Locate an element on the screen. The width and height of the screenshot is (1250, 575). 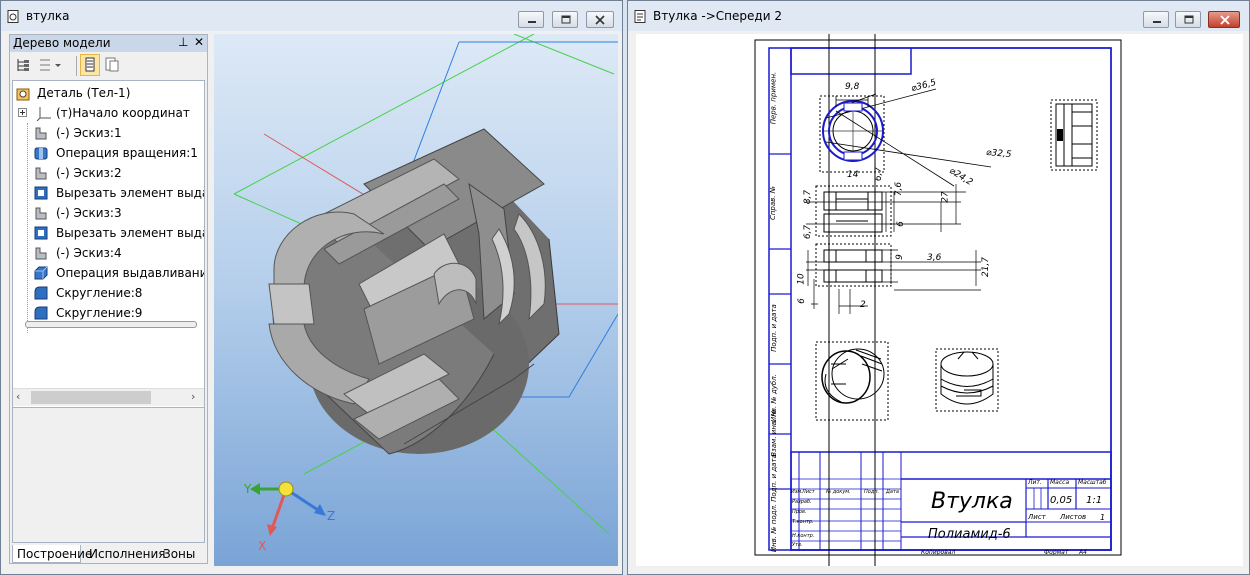
title-block-format-value: А4 is located at coordinates (1083, 552).